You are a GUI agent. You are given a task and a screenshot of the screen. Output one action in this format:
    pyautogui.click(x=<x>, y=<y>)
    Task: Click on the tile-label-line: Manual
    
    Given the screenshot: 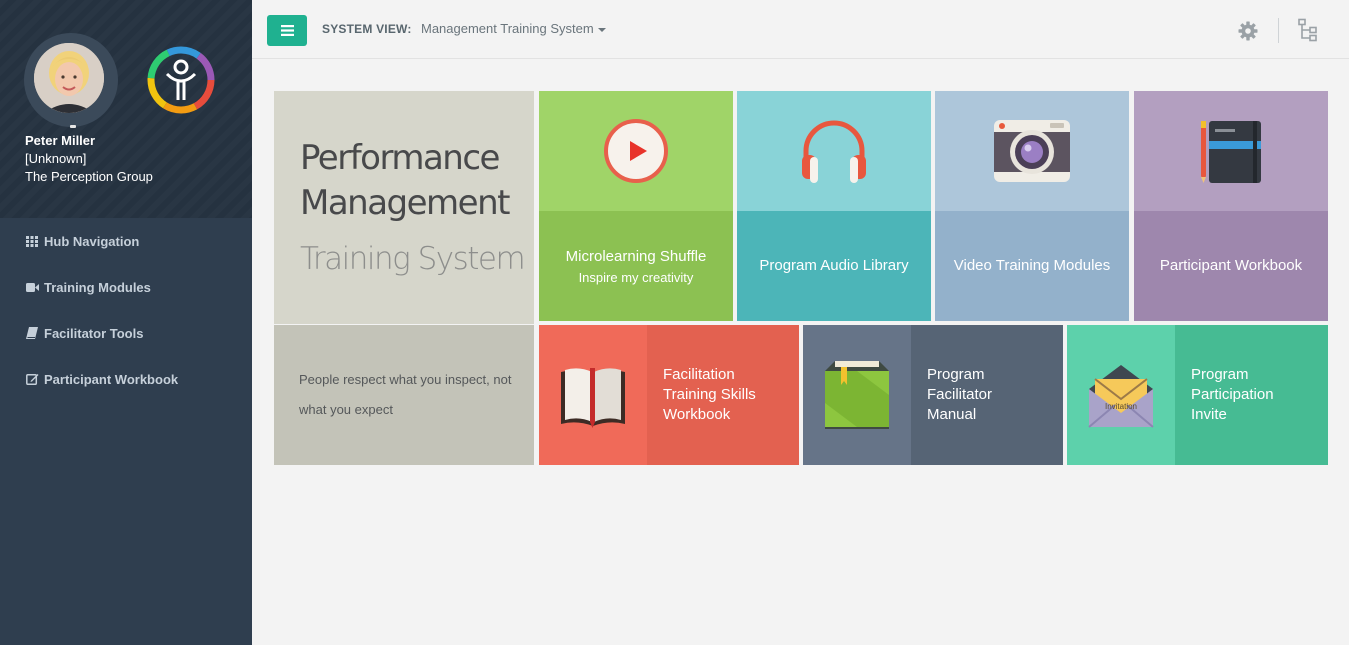 What is the action you would take?
    pyautogui.click(x=952, y=414)
    